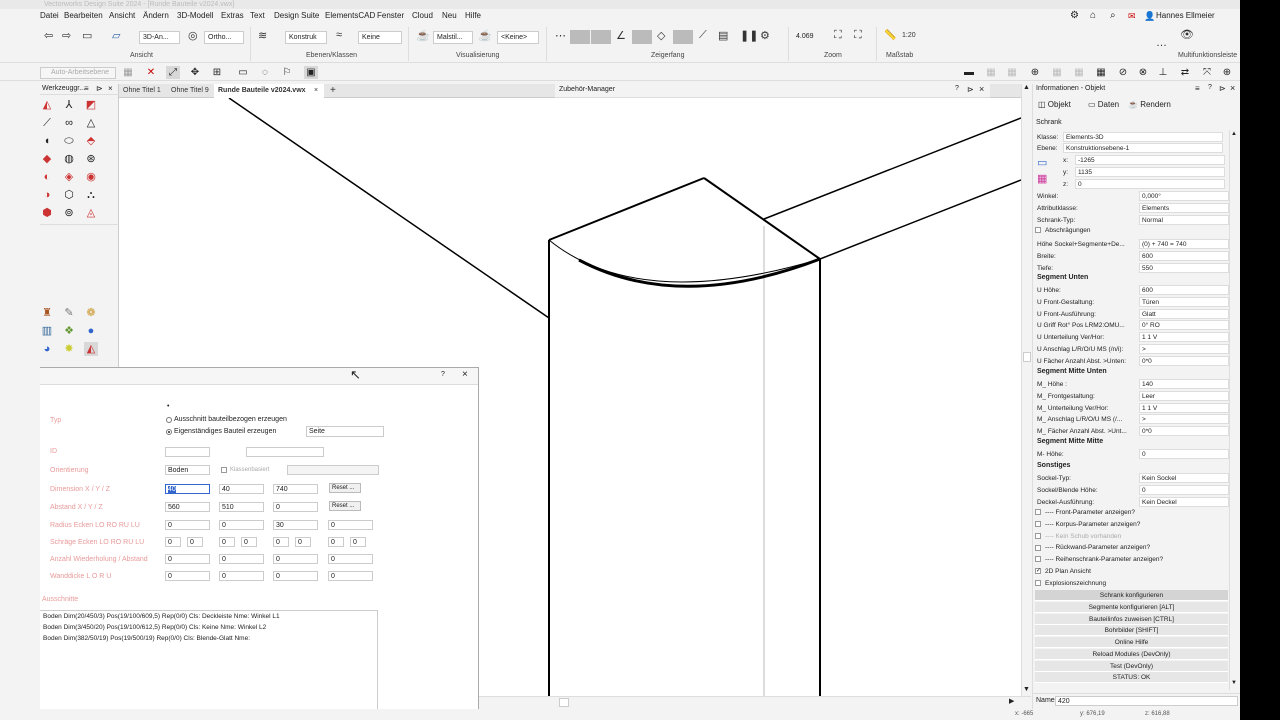  I want to click on menu-fenster: Fenster, so click(390, 15).